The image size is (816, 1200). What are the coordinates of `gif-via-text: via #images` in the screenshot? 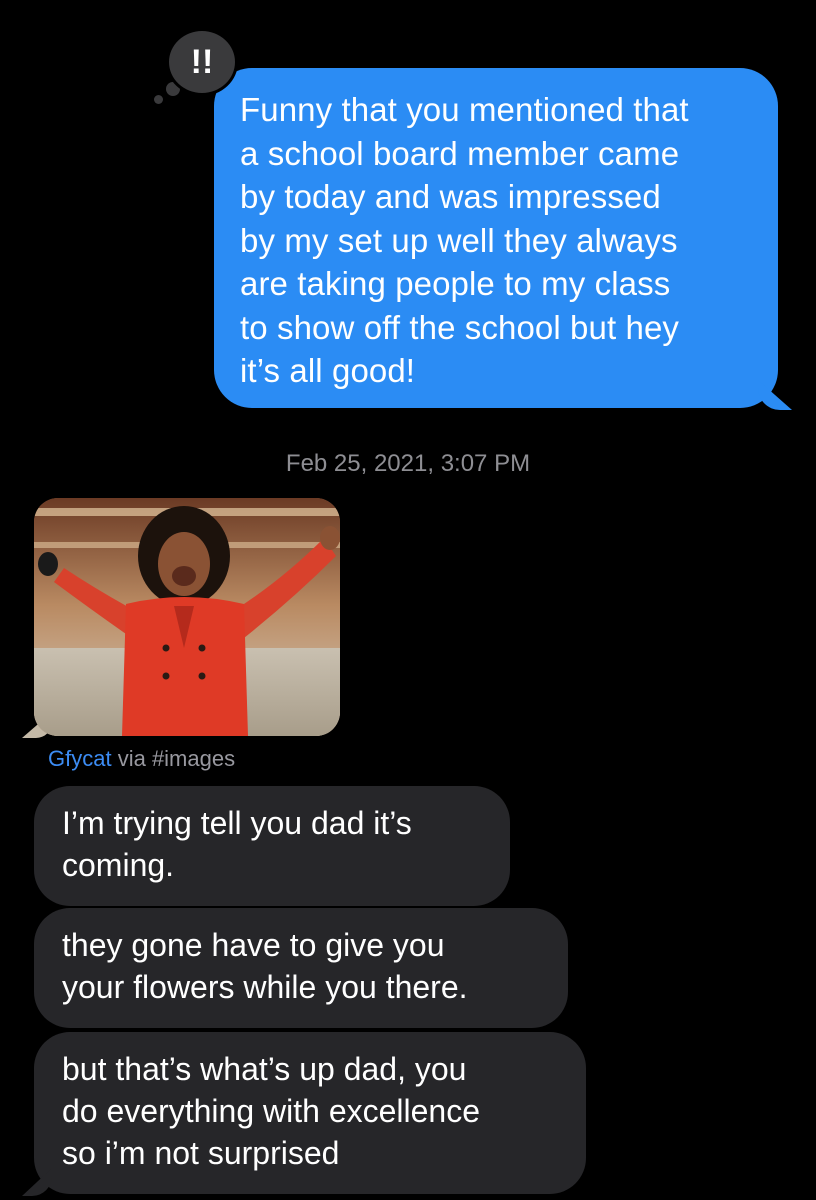 It's located at (176, 758).